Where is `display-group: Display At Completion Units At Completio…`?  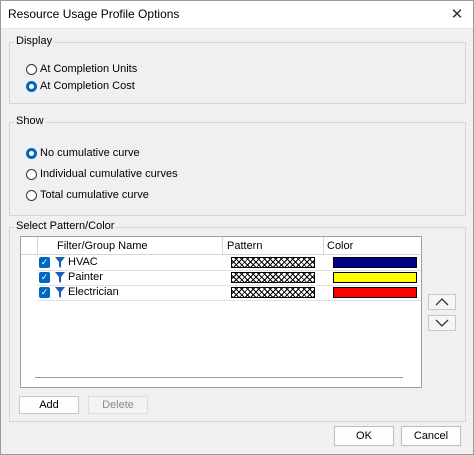 display-group: Display At Completion Units At Completio… is located at coordinates (237, 69).